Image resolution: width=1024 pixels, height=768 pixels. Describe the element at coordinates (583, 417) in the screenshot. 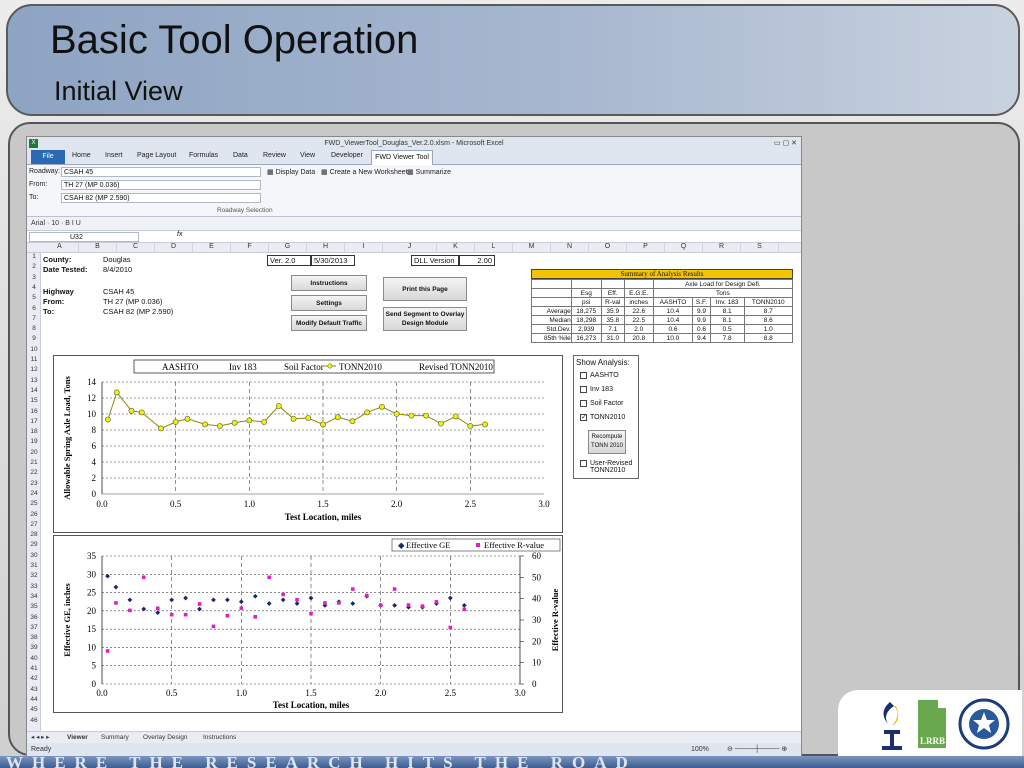

I see `checkbox-box: ✓` at that location.